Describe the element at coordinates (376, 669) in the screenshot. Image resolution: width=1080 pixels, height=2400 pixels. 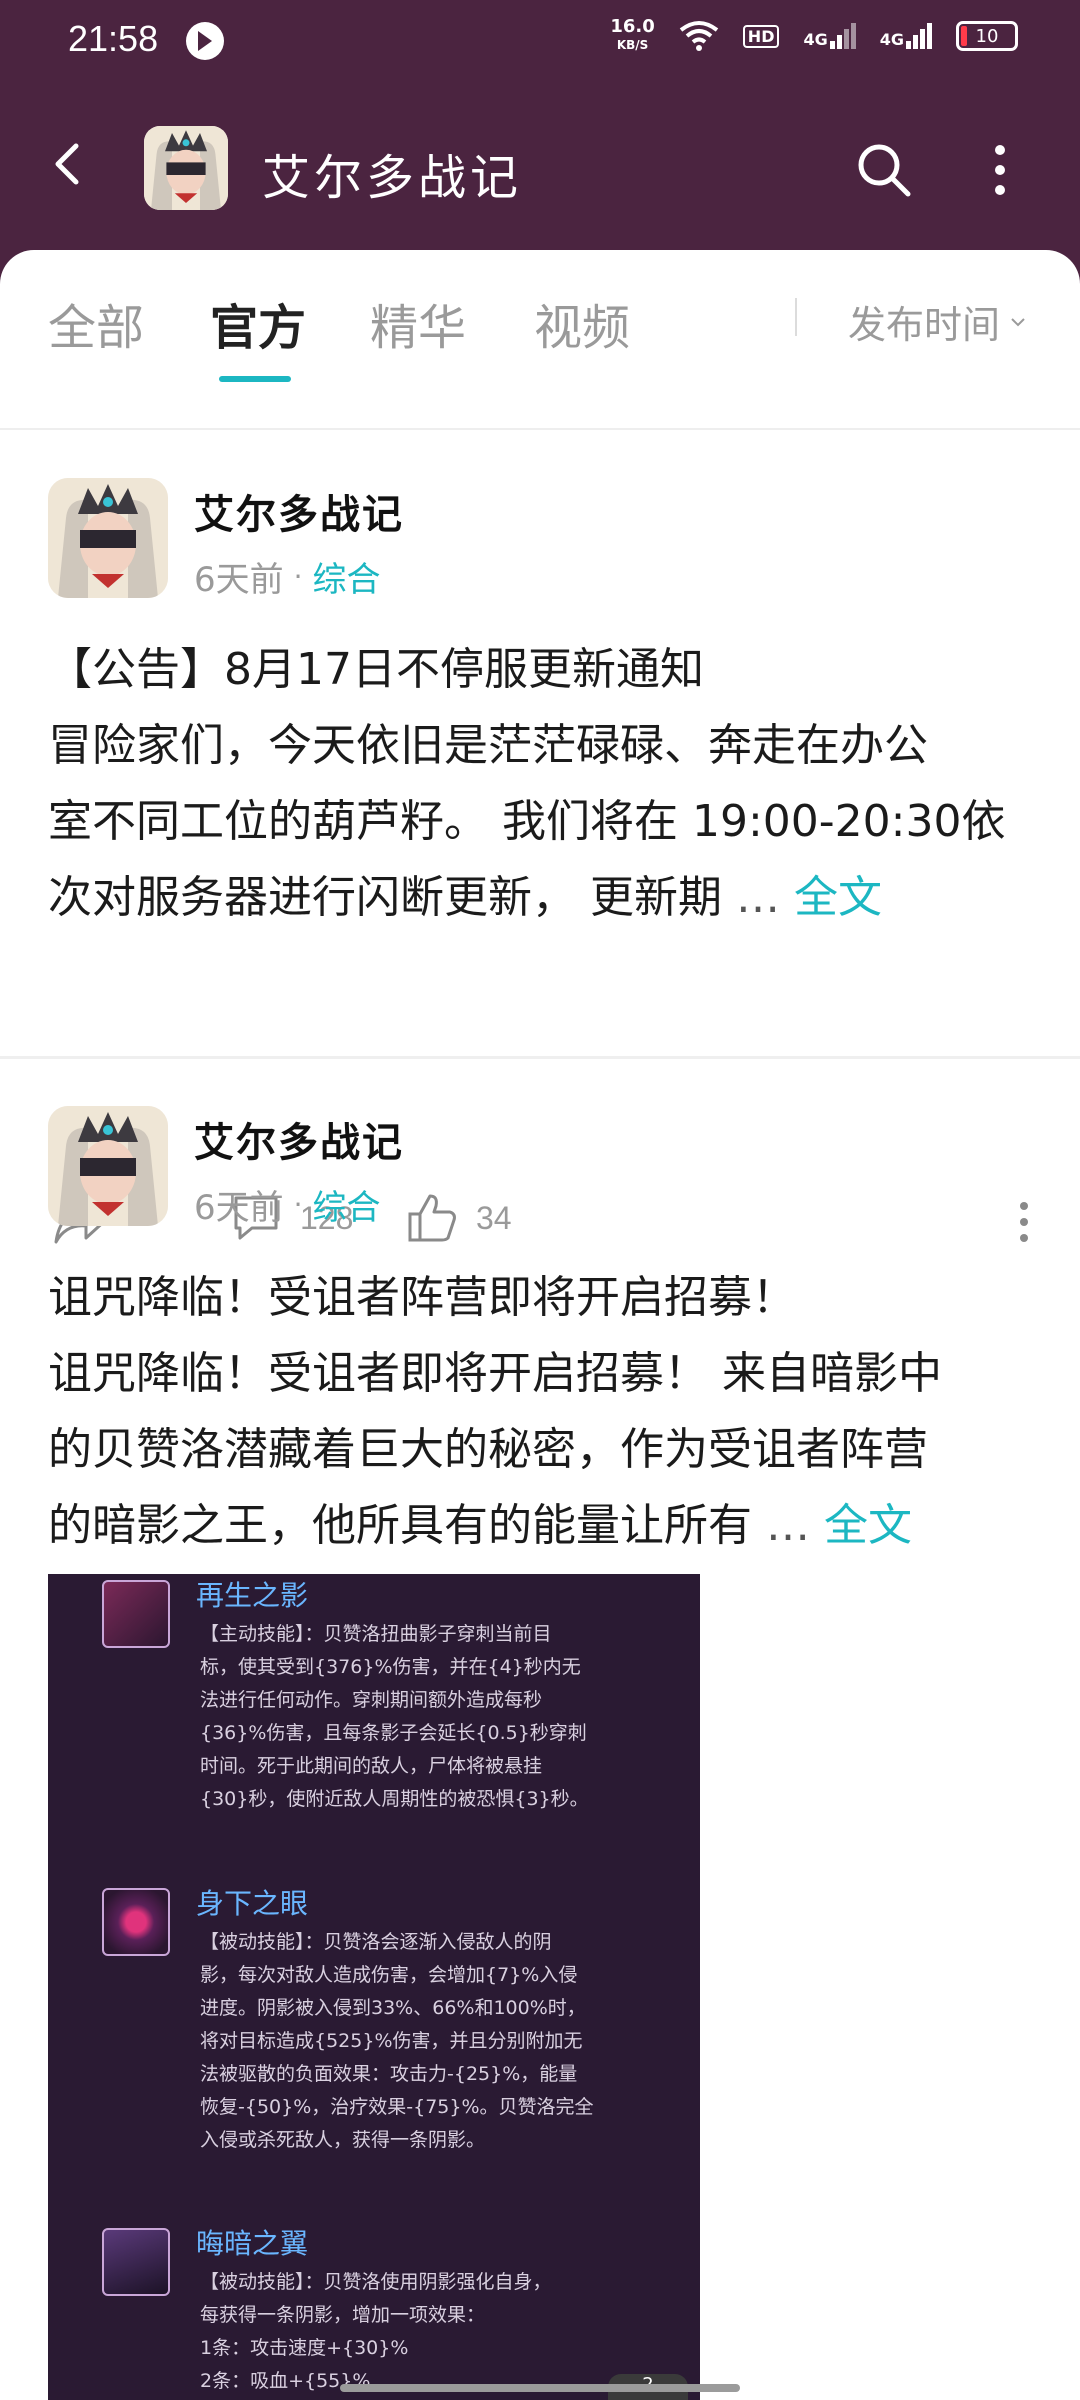
I see `post-line: 【公告】8月17日不停服更新通知` at that location.